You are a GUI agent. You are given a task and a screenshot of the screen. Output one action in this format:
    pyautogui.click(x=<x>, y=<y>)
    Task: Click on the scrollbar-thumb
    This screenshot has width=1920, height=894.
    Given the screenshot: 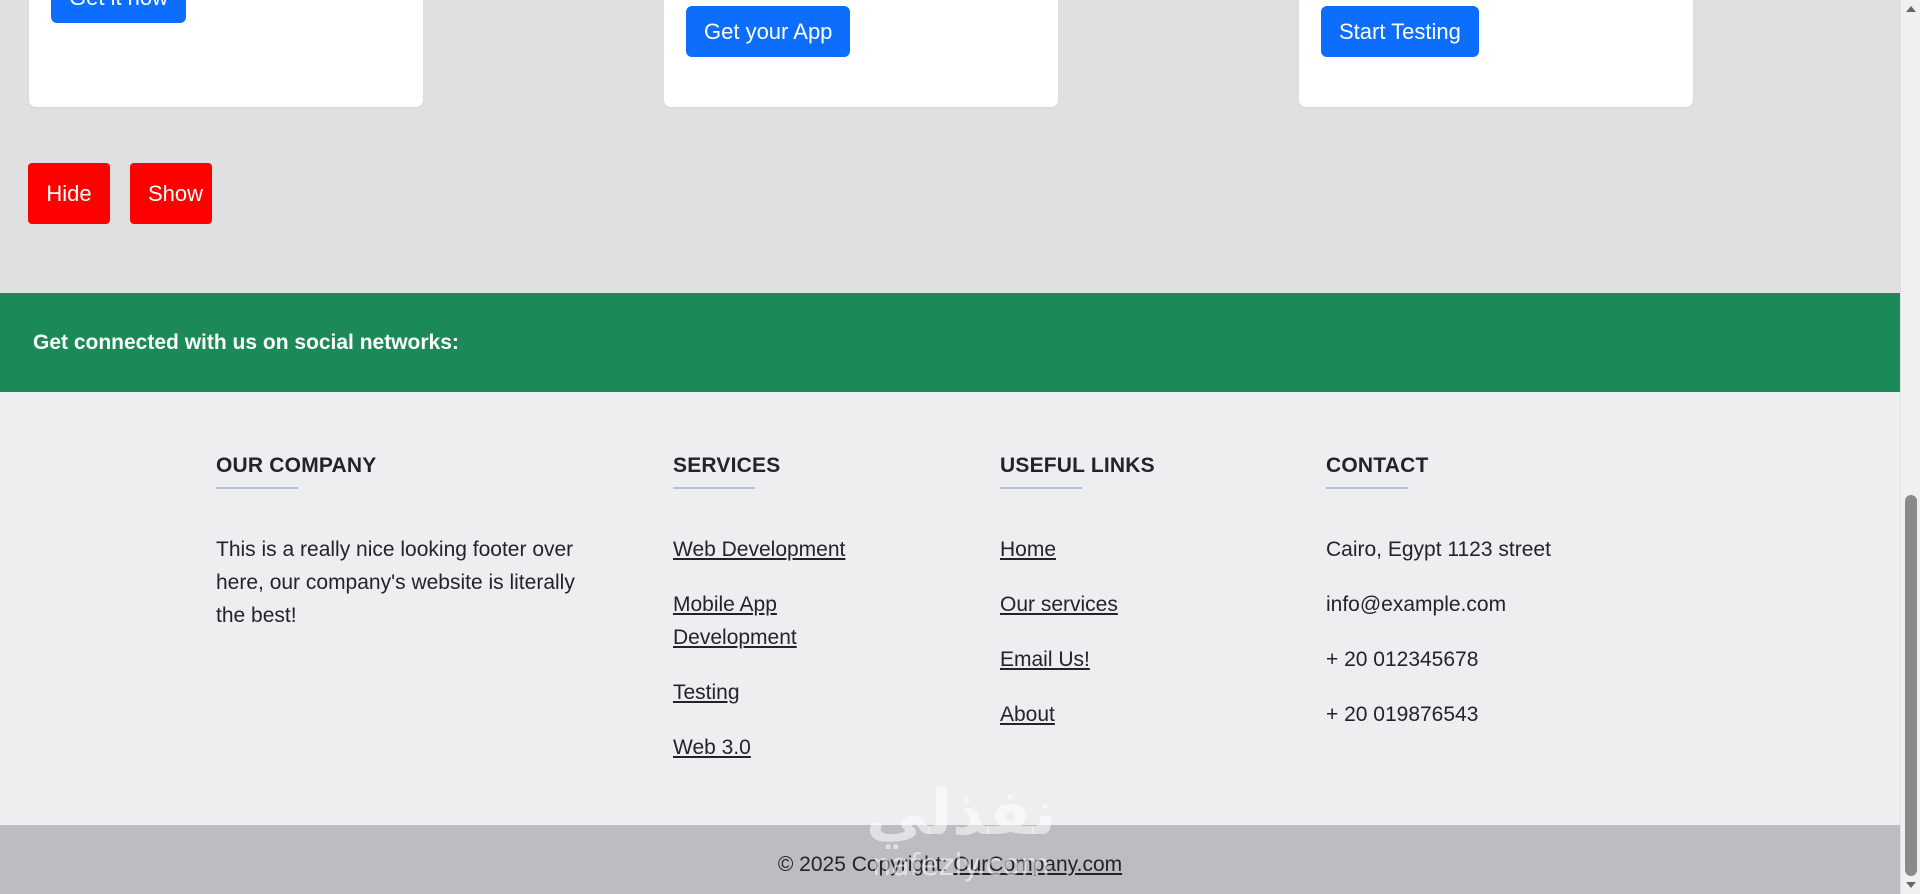 What is the action you would take?
    pyautogui.click(x=1911, y=685)
    